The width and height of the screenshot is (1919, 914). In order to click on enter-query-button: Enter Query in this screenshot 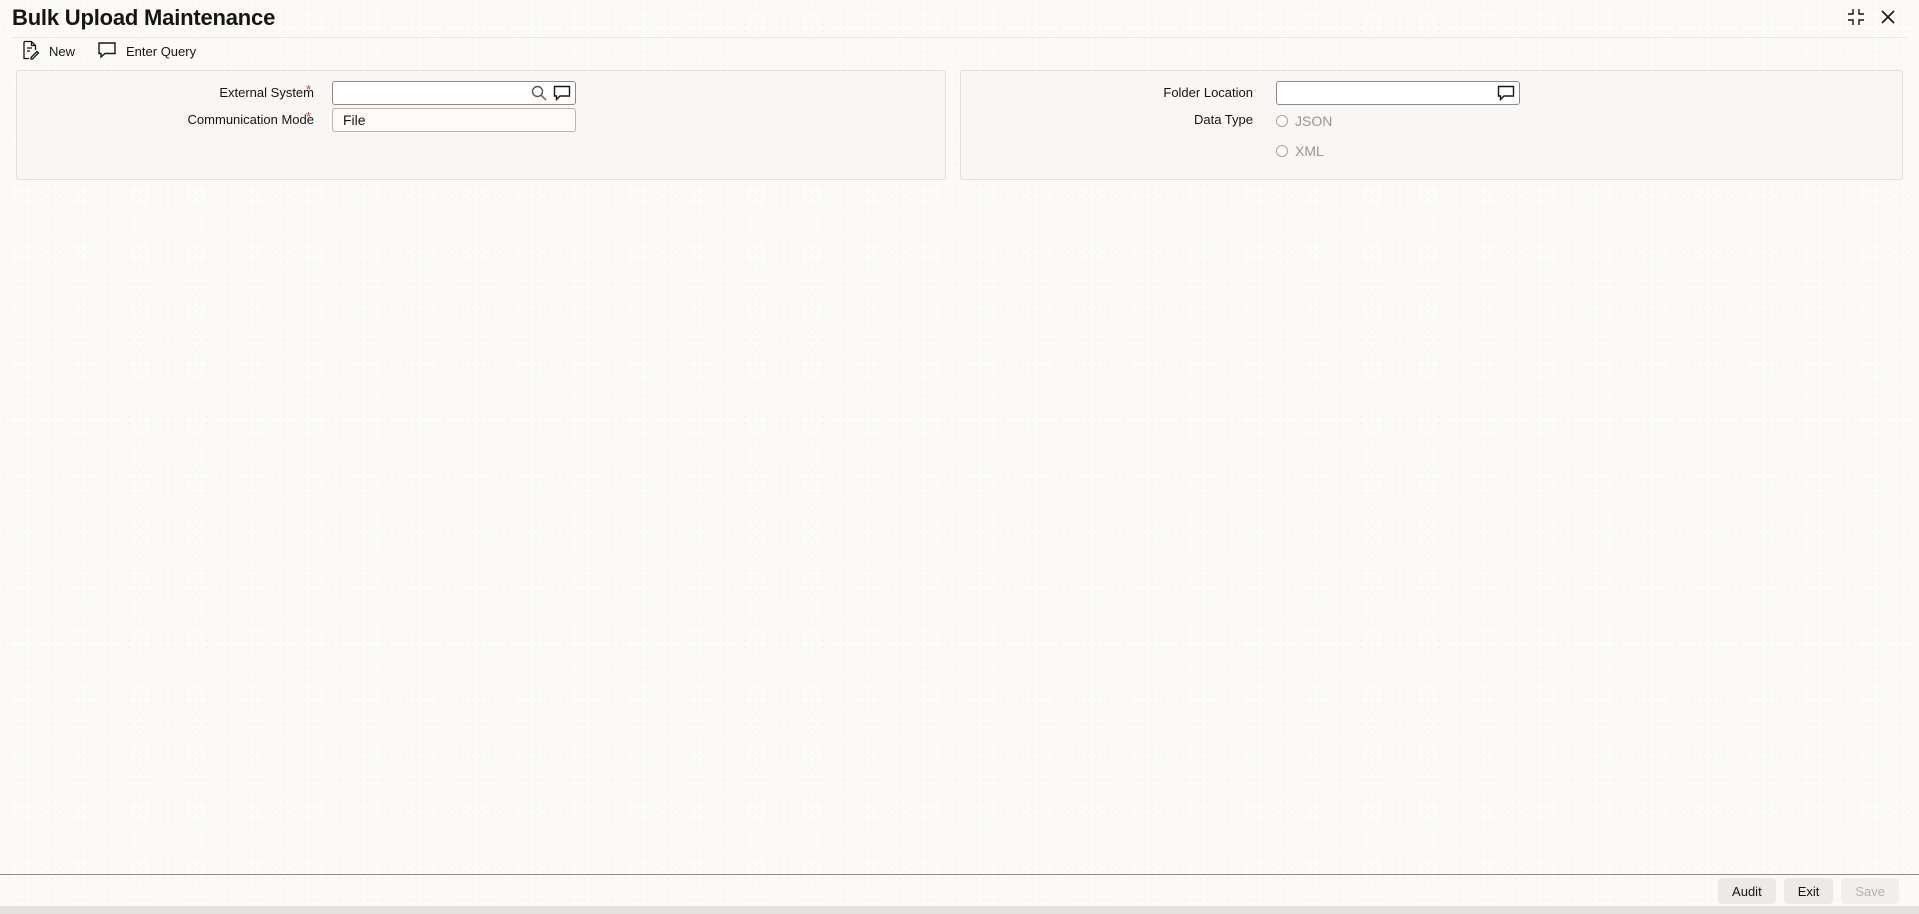, I will do `click(146, 51)`.